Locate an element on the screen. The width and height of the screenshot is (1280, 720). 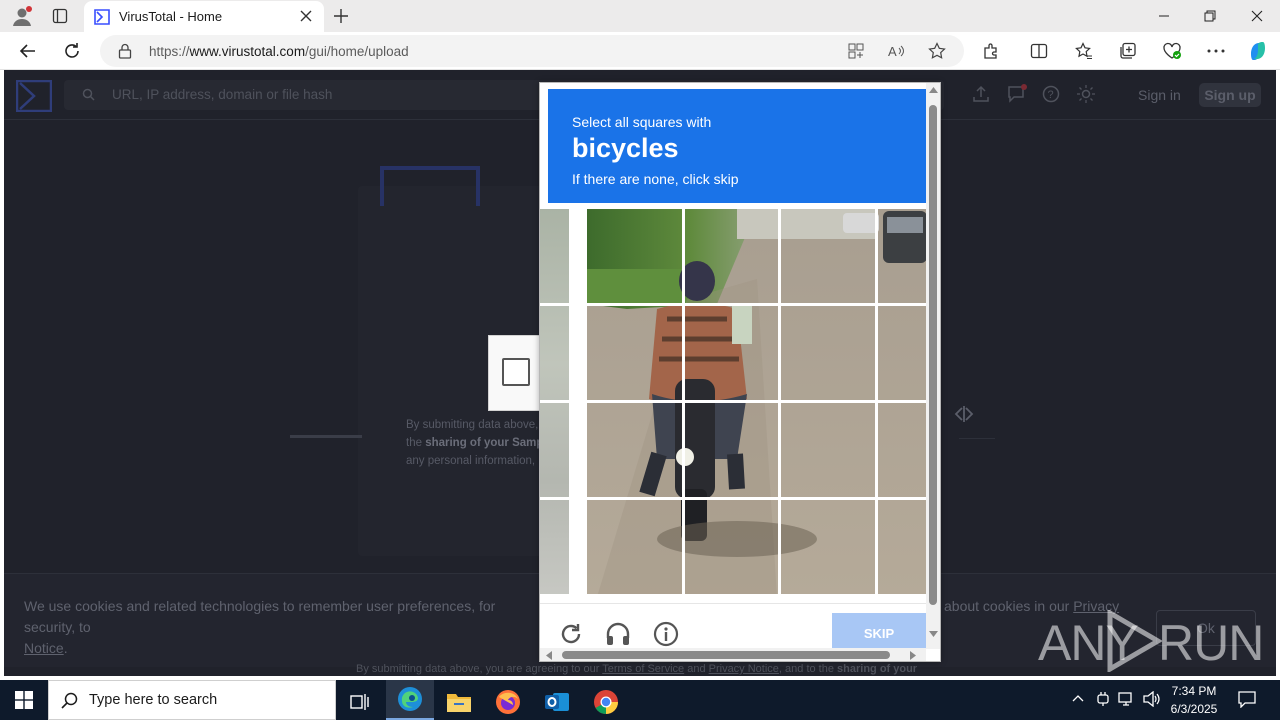
clock-date: 6/3/2025 is located at coordinates (1194, 709).